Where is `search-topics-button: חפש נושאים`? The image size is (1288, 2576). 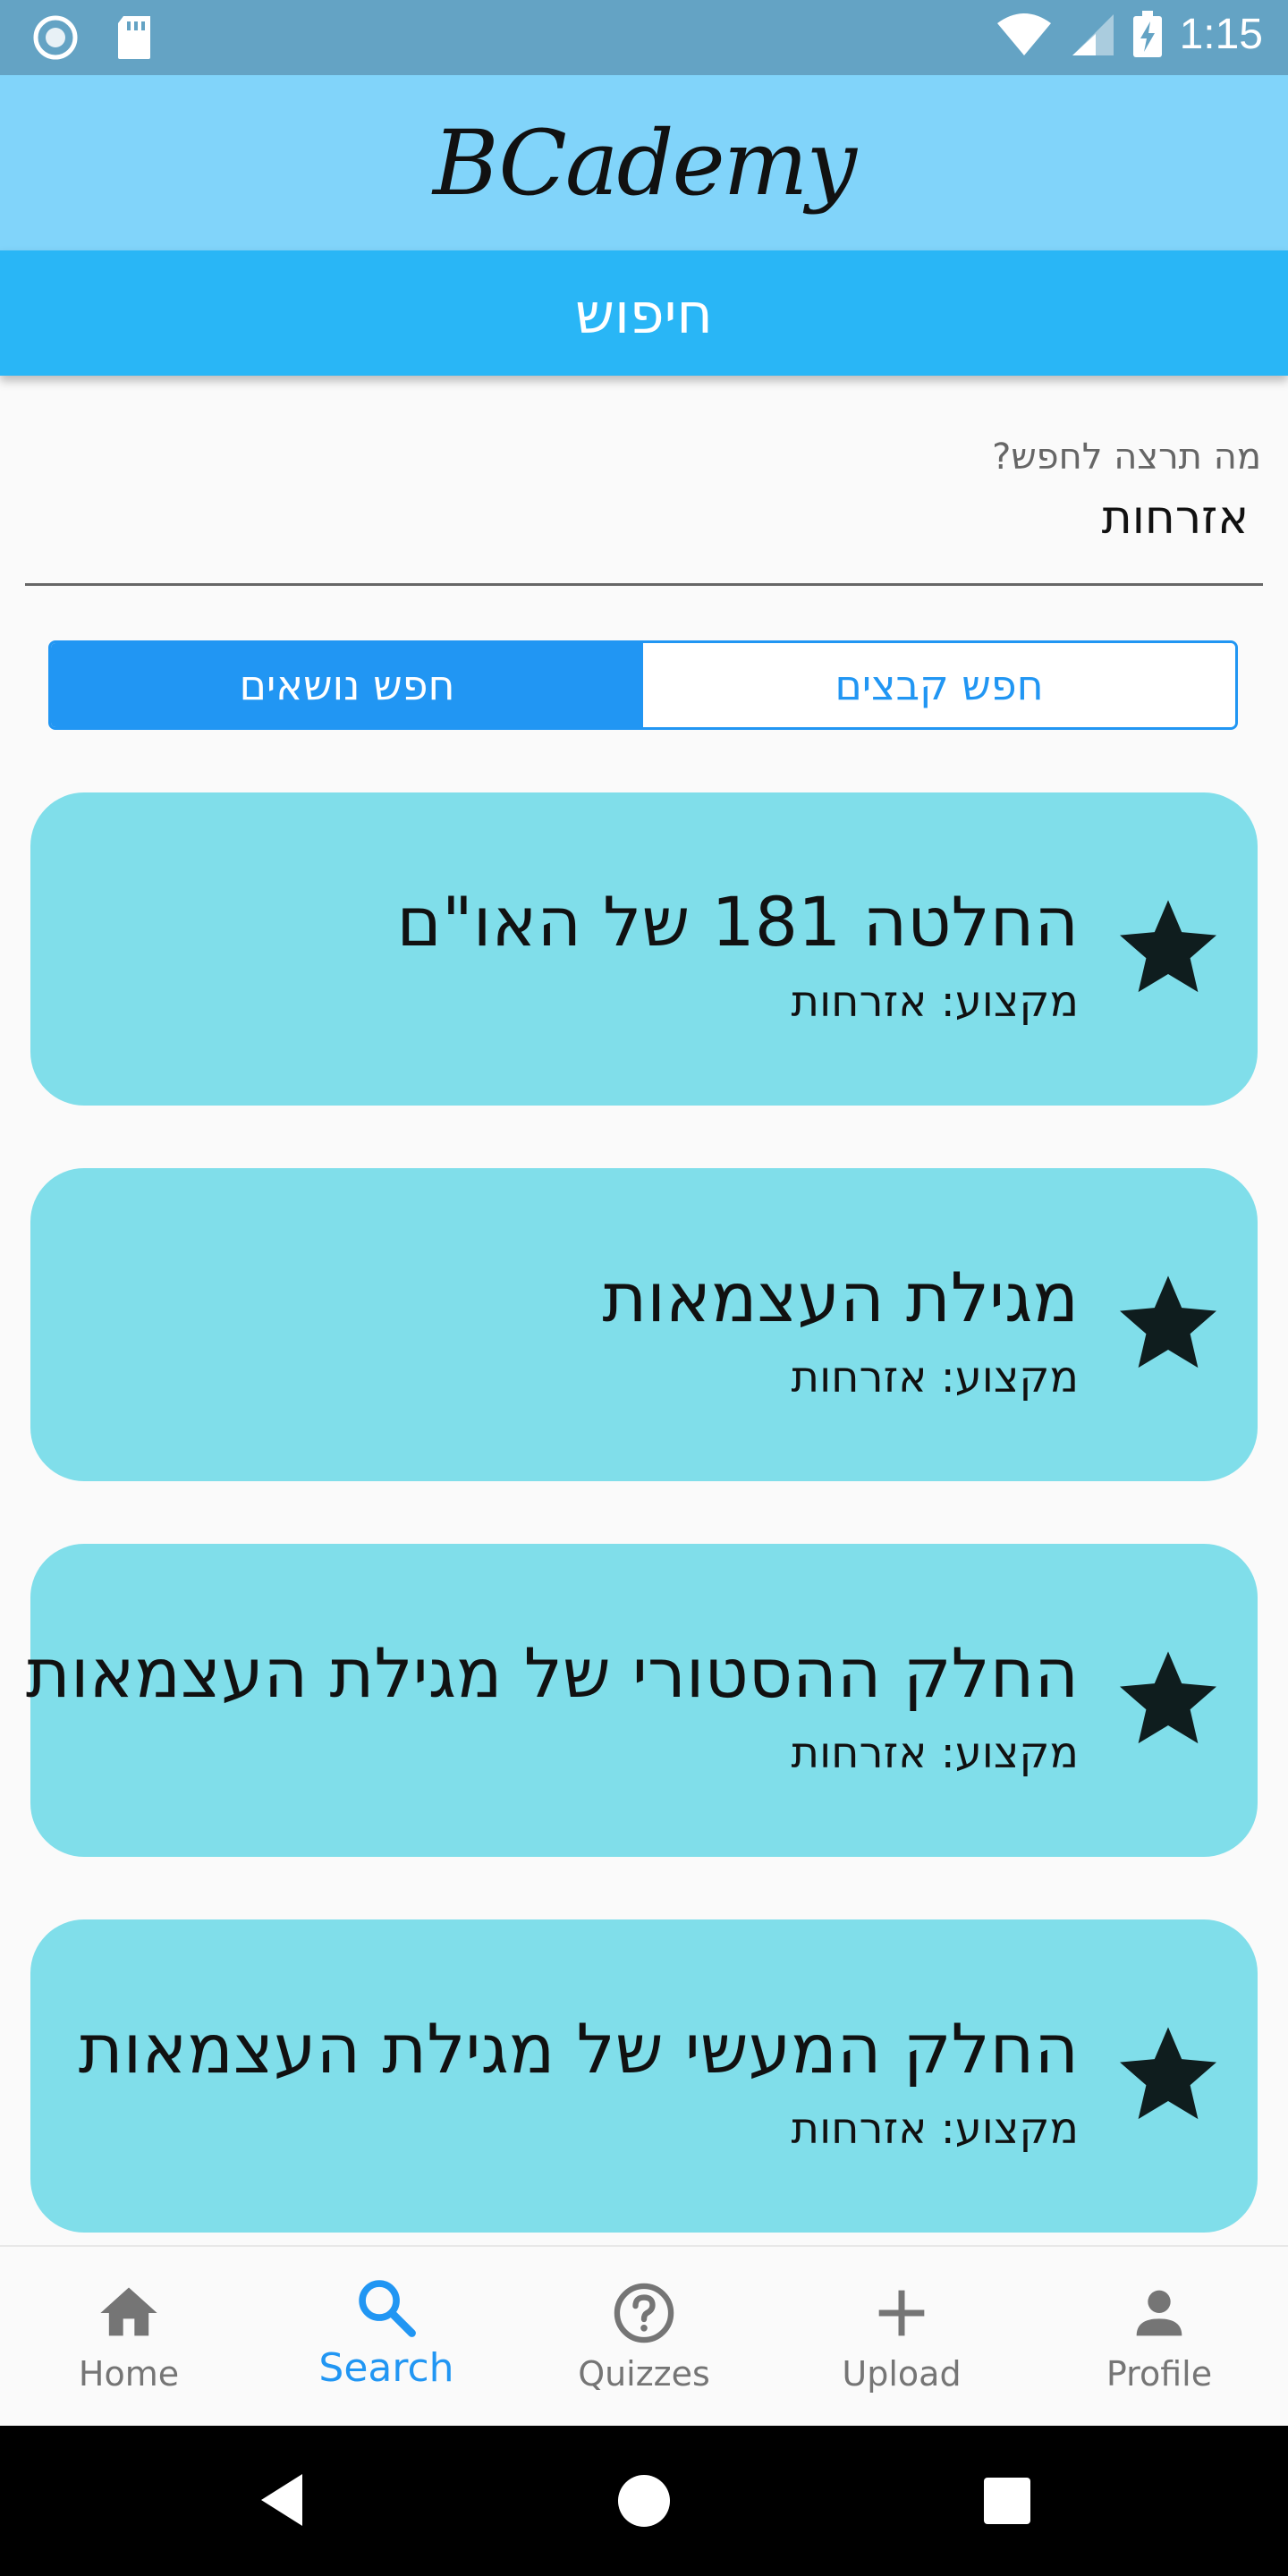 search-topics-button: חפש נושאים is located at coordinates (347, 685).